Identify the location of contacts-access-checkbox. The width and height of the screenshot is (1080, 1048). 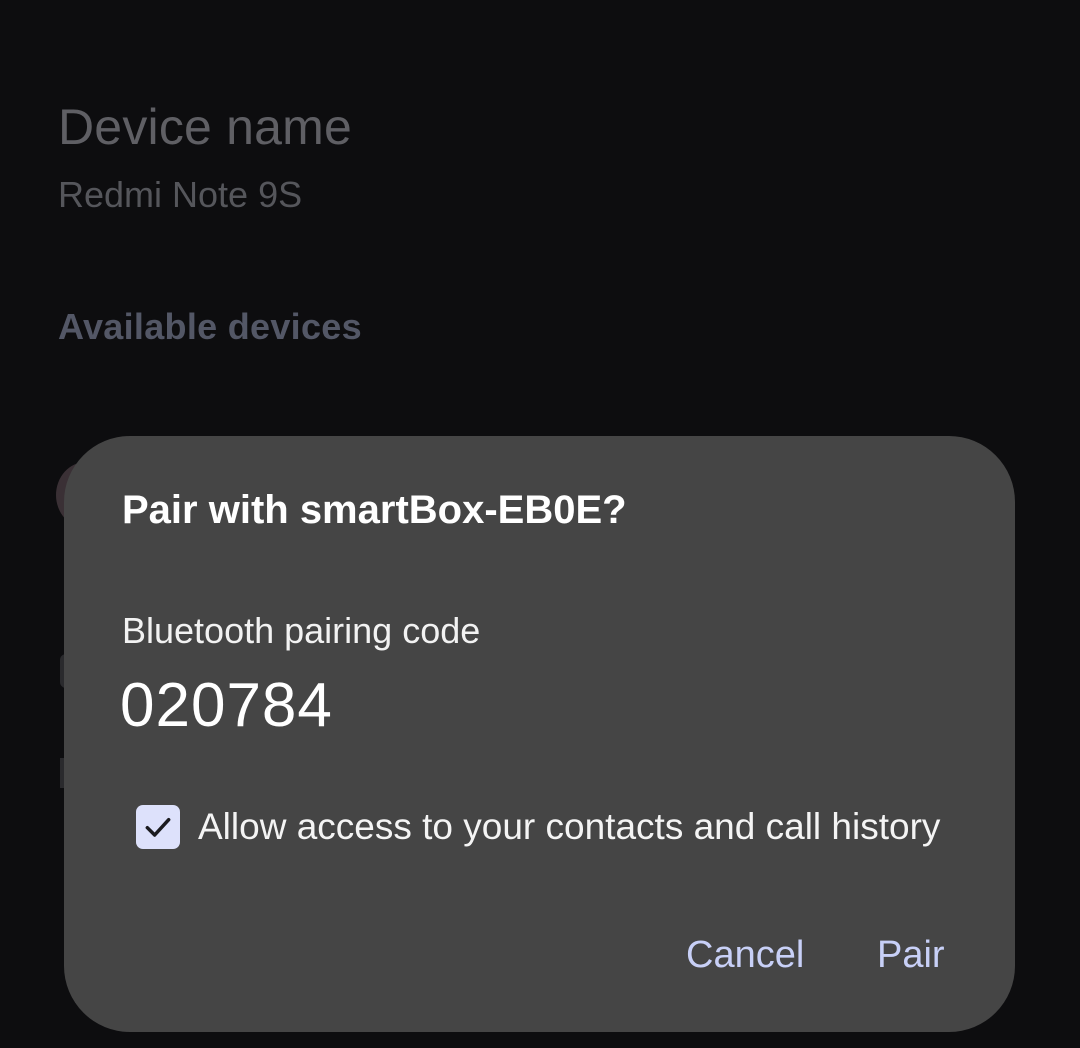
(158, 827).